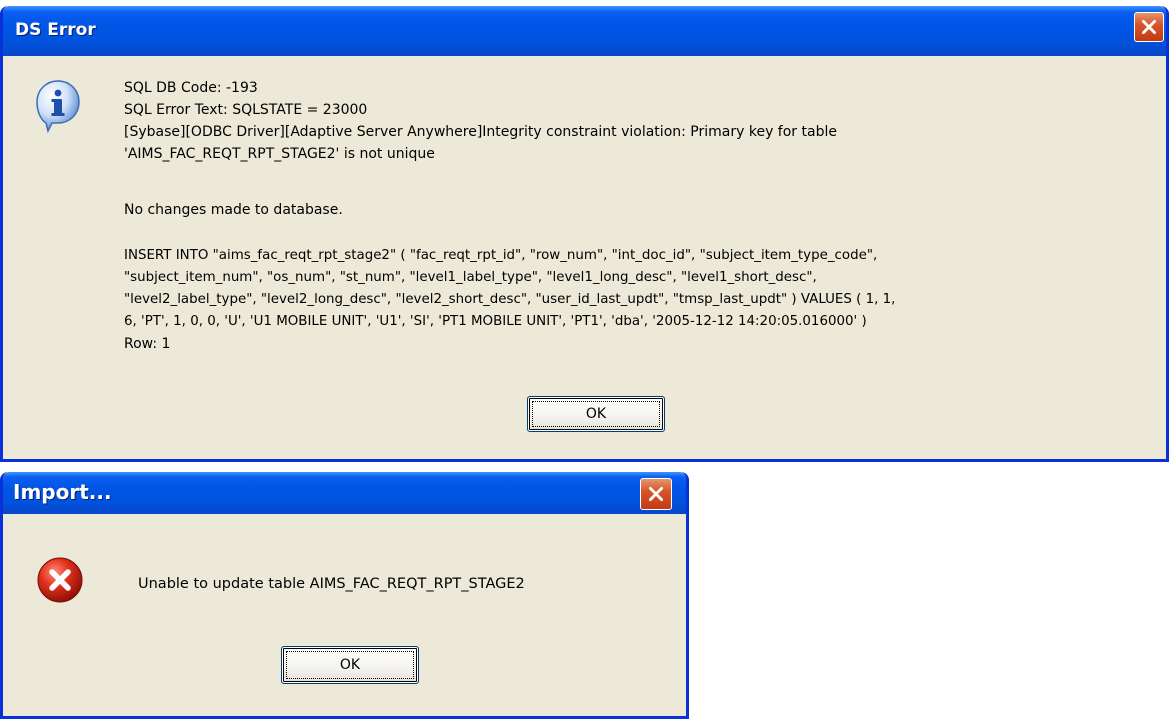 The image size is (1169, 719). Describe the element at coordinates (60, 580) in the screenshot. I see `error-icon` at that location.